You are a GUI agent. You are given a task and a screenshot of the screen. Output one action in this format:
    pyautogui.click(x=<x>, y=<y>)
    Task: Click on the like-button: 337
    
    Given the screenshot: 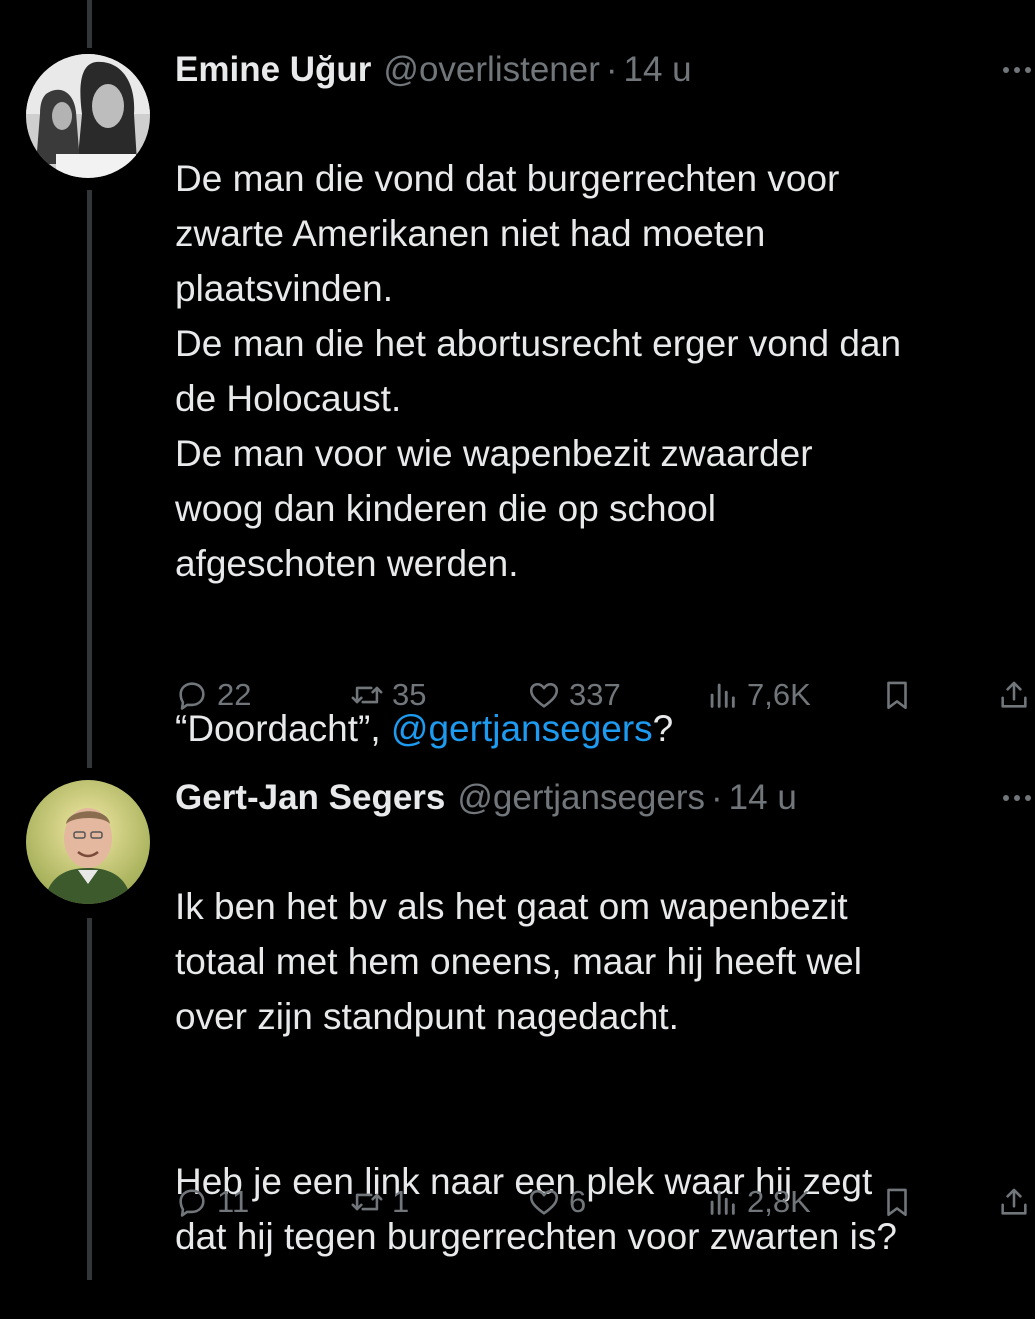 What is the action you would take?
    pyautogui.click(x=574, y=695)
    